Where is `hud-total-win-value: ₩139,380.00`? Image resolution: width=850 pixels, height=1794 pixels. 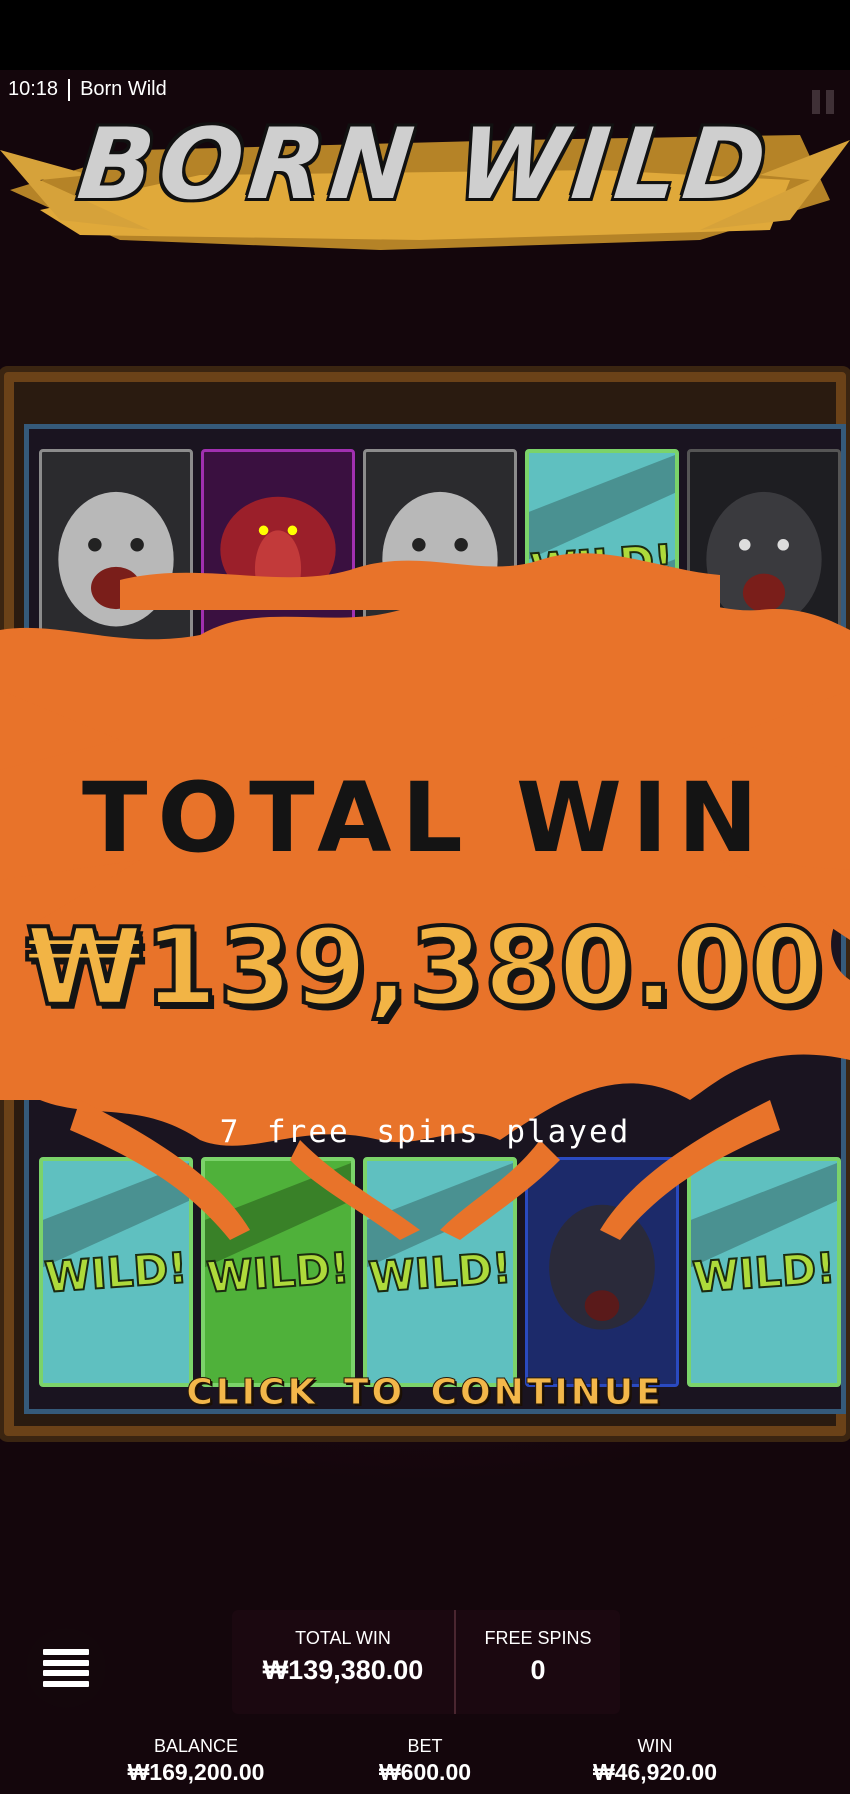
hud-total-win-value: ₩139,380.00 is located at coordinates (343, 1670).